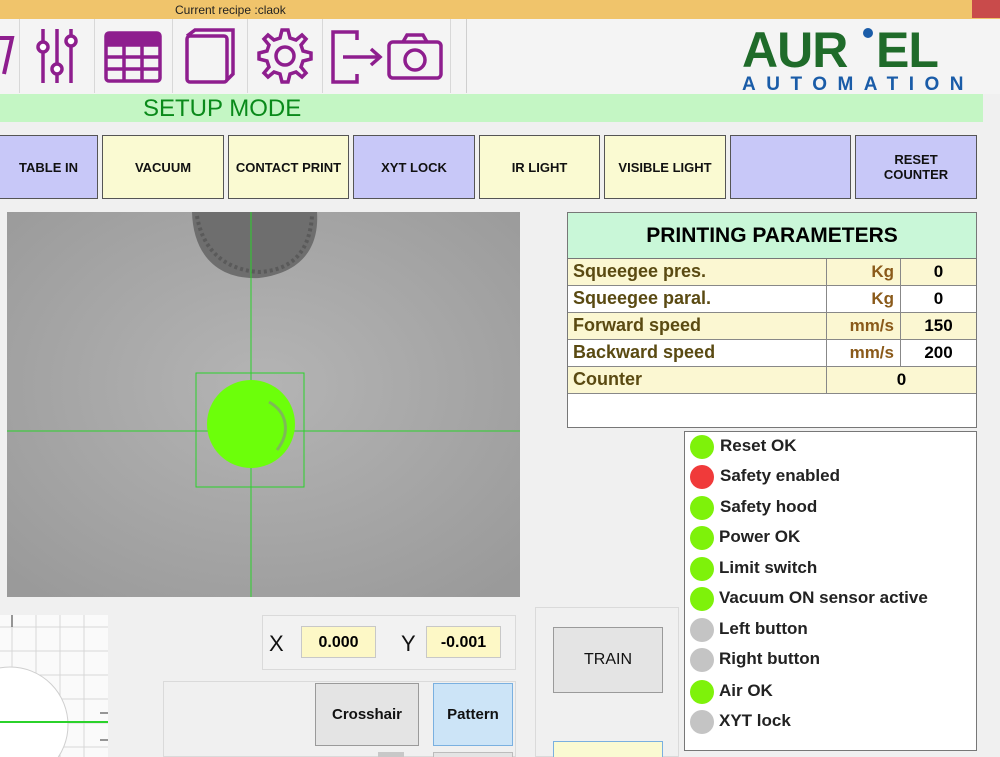 The width and height of the screenshot is (1000, 757). I want to click on table-icon, so click(133, 57).